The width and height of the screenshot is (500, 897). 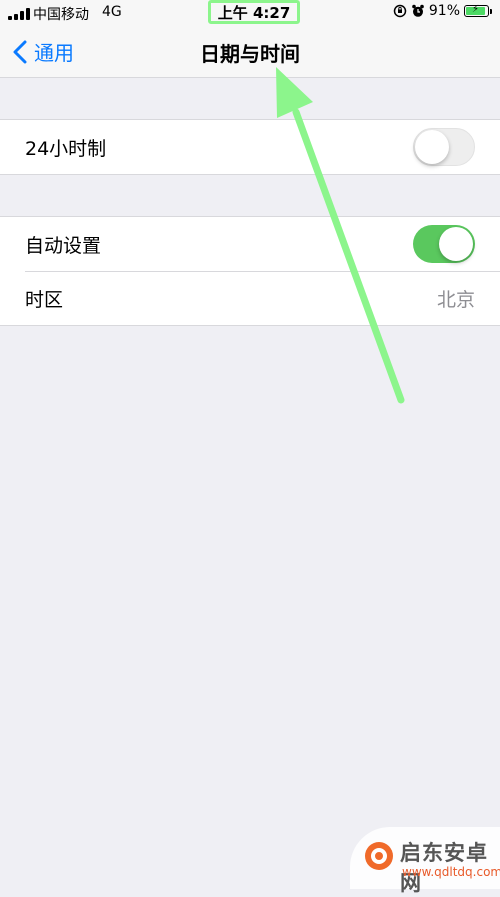 I want to click on battery-percent: 91%, so click(x=444, y=11).